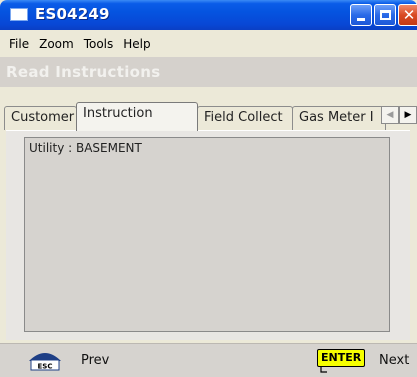  I want to click on arrow-left-icon: ◀, so click(390, 115).